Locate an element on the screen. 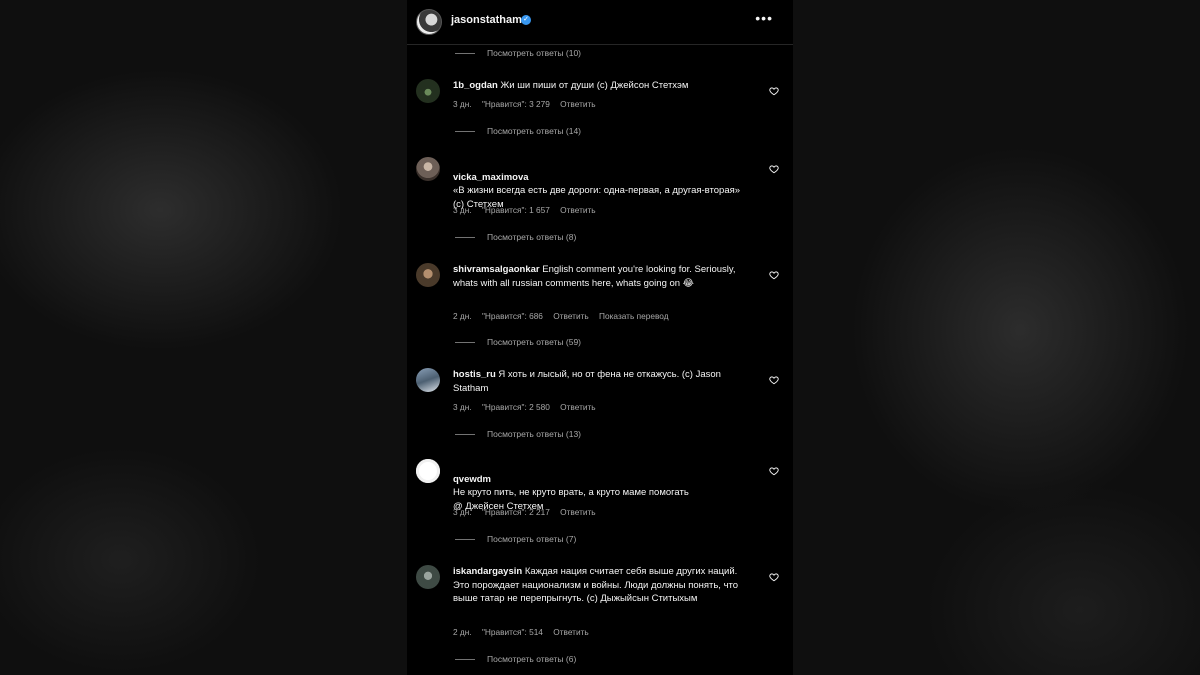  commenter-username: vicka_maximova is located at coordinates (491, 177).